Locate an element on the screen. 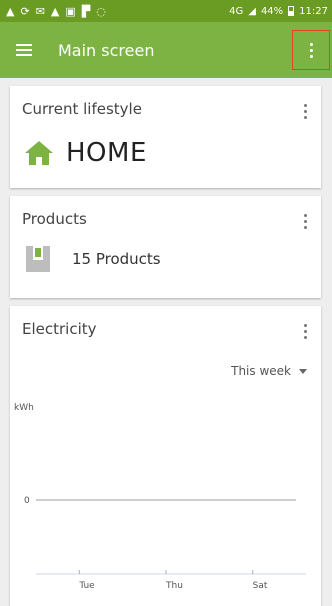  time-range-dropdown: This week is located at coordinates (269, 371).